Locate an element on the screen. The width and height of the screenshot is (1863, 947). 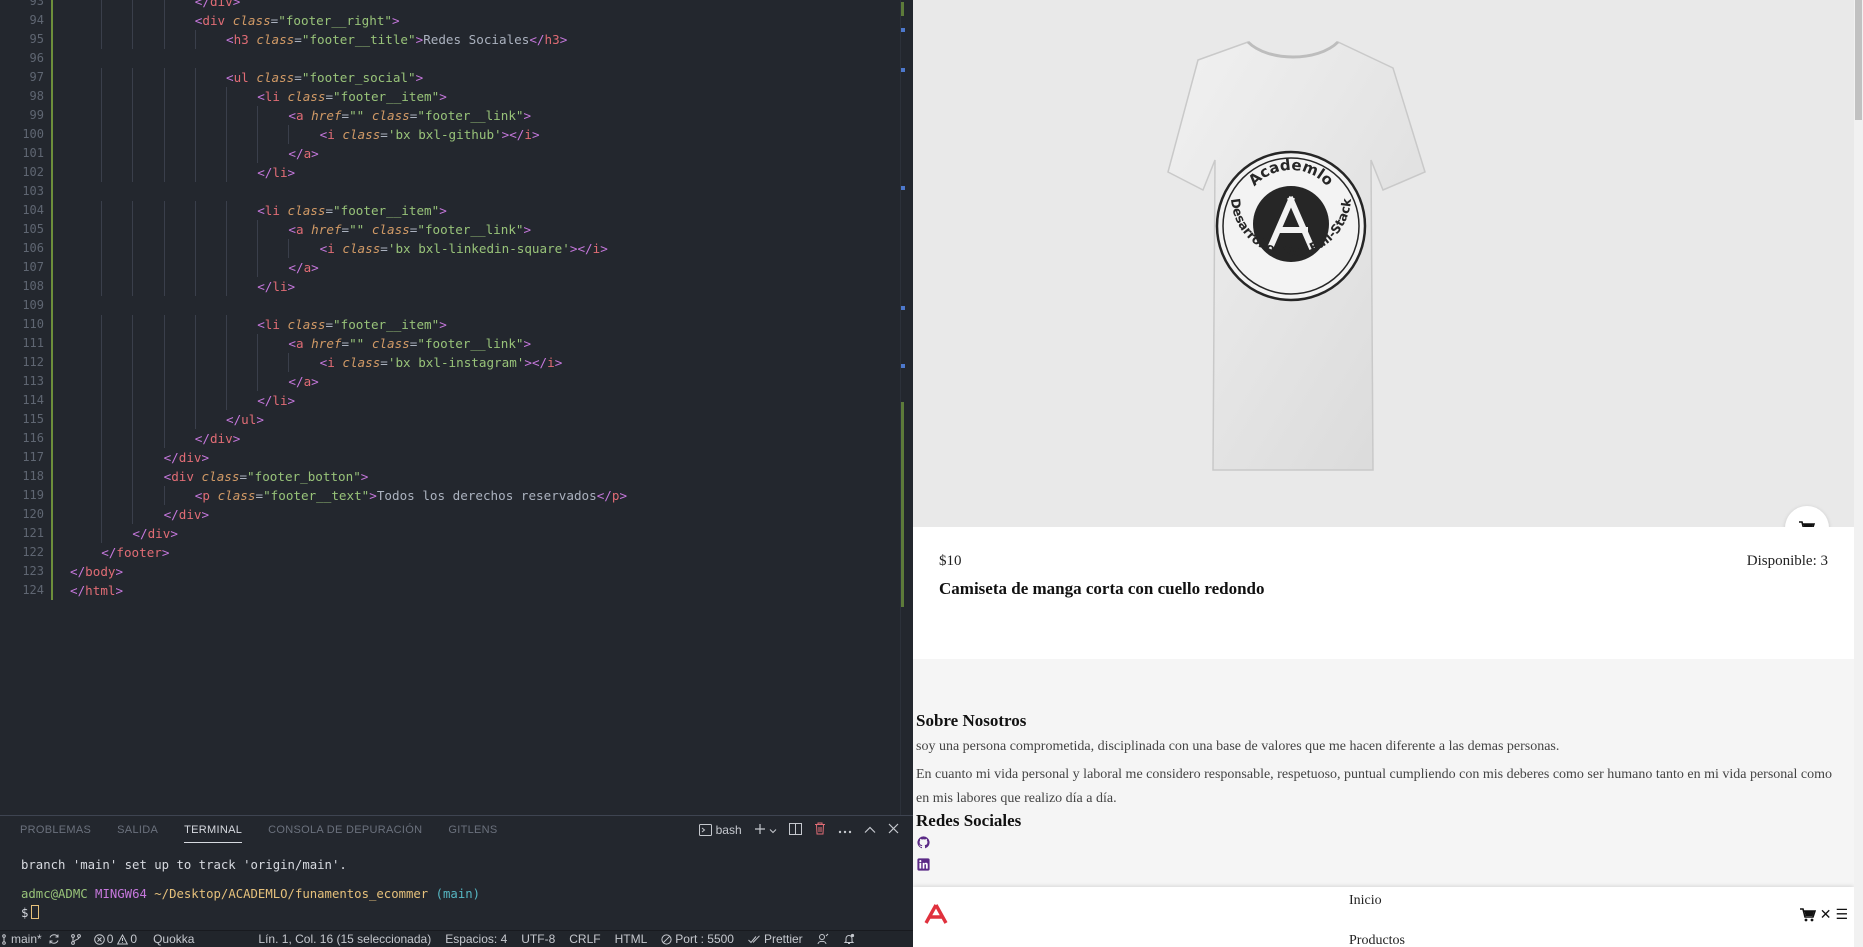
code-line: 102 </li> is located at coordinates (450, 172).